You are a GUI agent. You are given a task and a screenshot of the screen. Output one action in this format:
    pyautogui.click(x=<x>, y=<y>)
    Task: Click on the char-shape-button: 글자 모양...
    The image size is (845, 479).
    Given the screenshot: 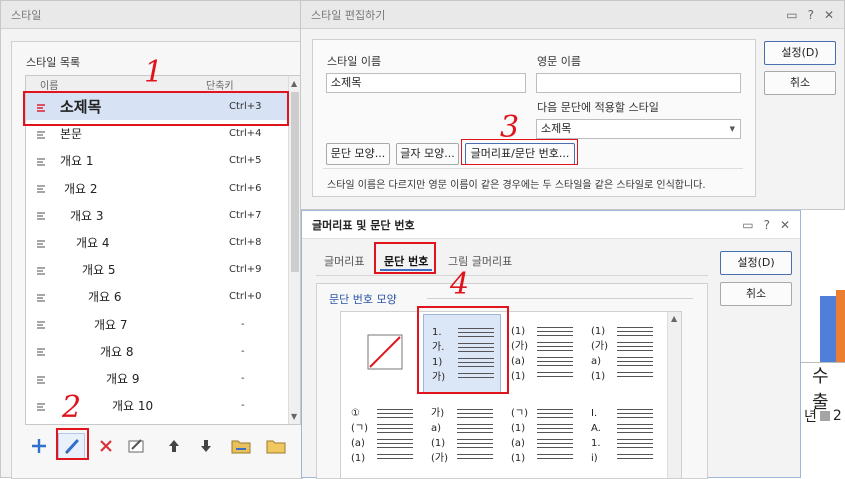 What is the action you would take?
    pyautogui.click(x=427, y=154)
    